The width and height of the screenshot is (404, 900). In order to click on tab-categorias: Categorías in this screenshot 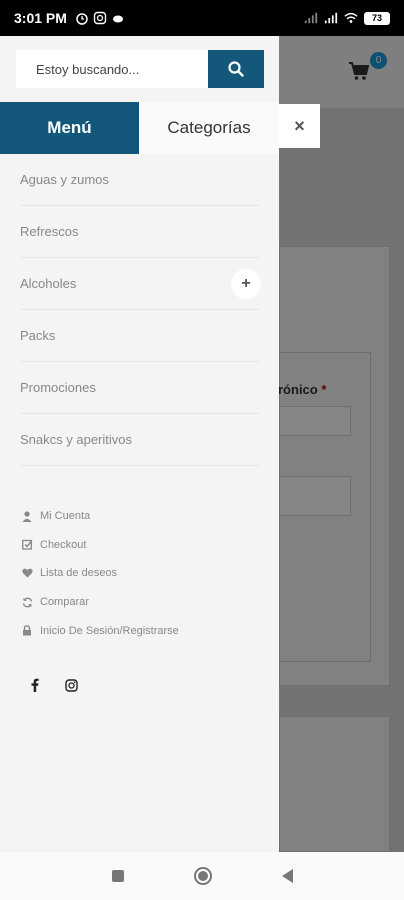, I will do `click(209, 128)`.